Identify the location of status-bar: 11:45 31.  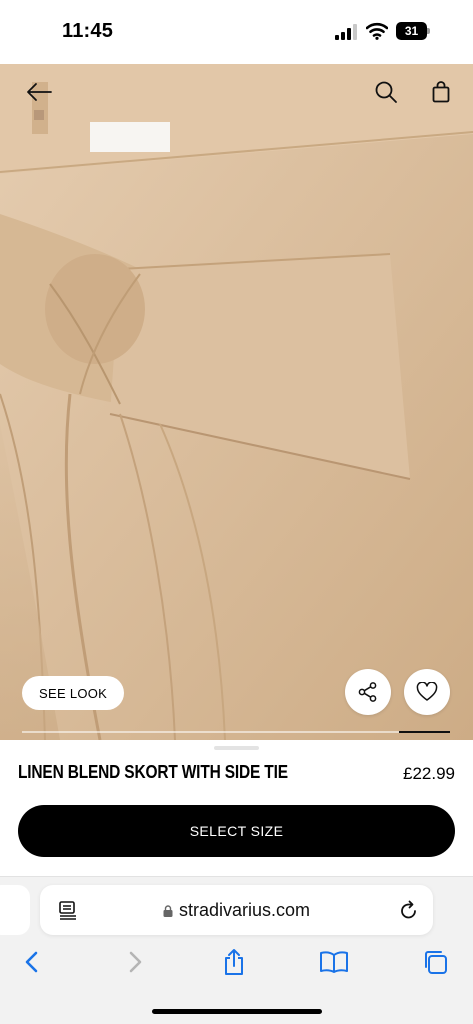
(236, 32).